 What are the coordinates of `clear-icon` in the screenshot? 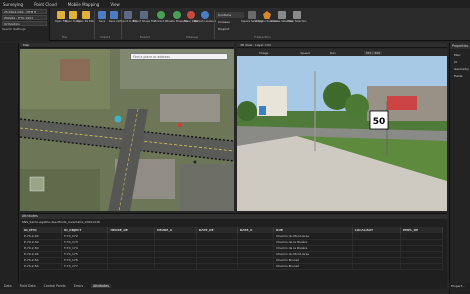 It's located at (191, 15).